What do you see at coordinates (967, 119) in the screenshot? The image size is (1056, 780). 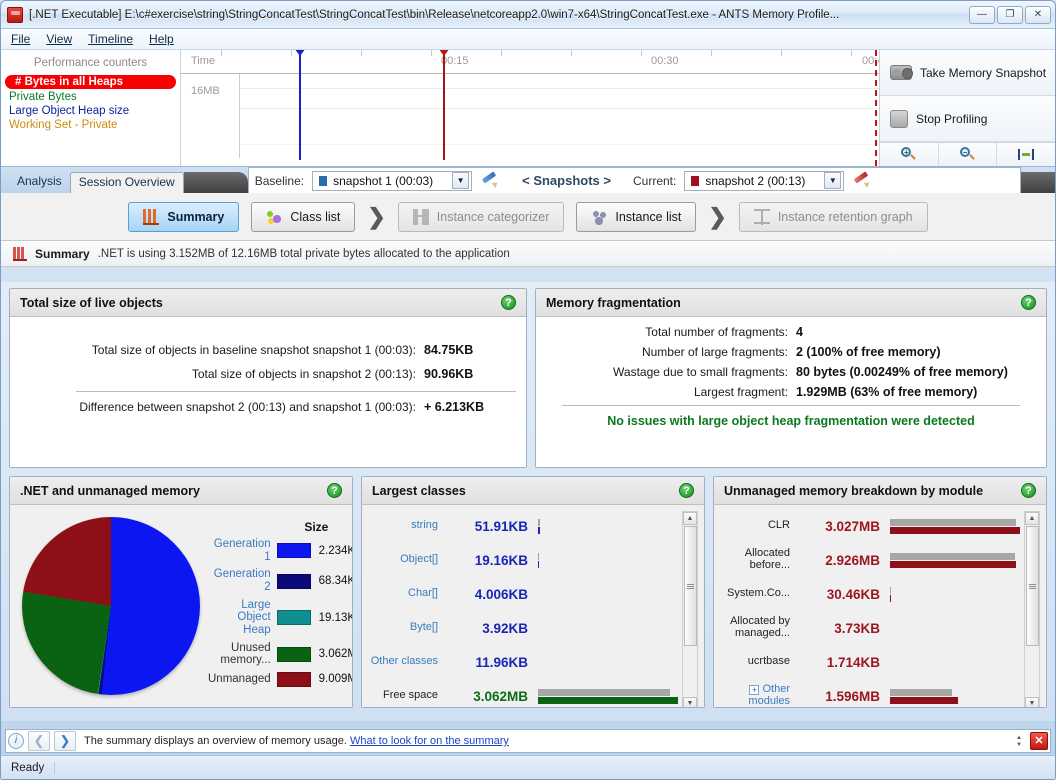 I see `stop-profiling-button: Stop Profiling` at bounding box center [967, 119].